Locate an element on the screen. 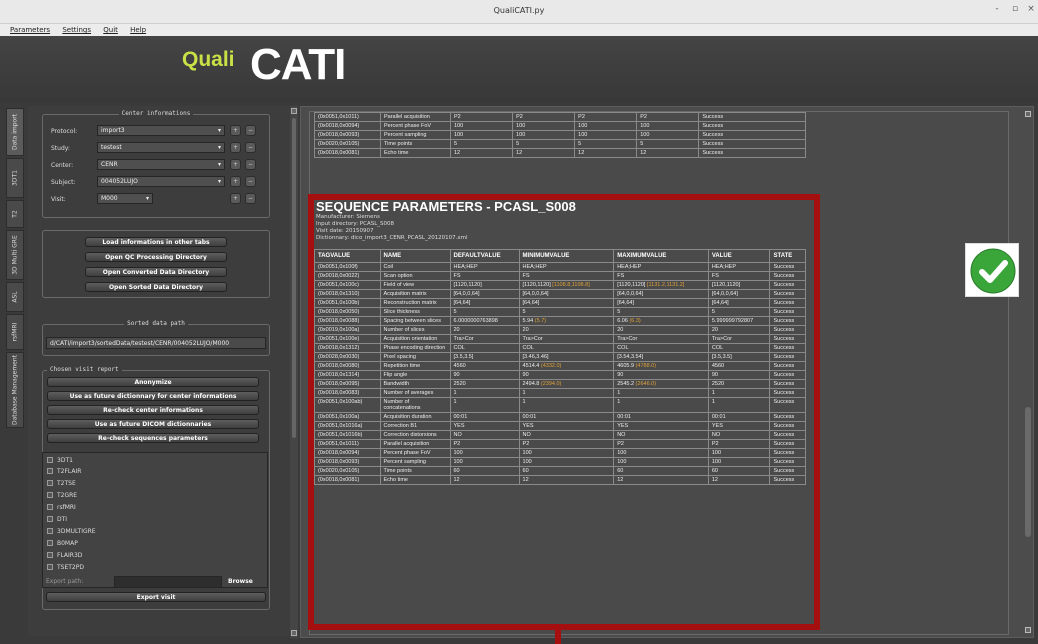 The image size is (1038, 644). load-informations-button: Load informations in other tabs is located at coordinates (156, 242).